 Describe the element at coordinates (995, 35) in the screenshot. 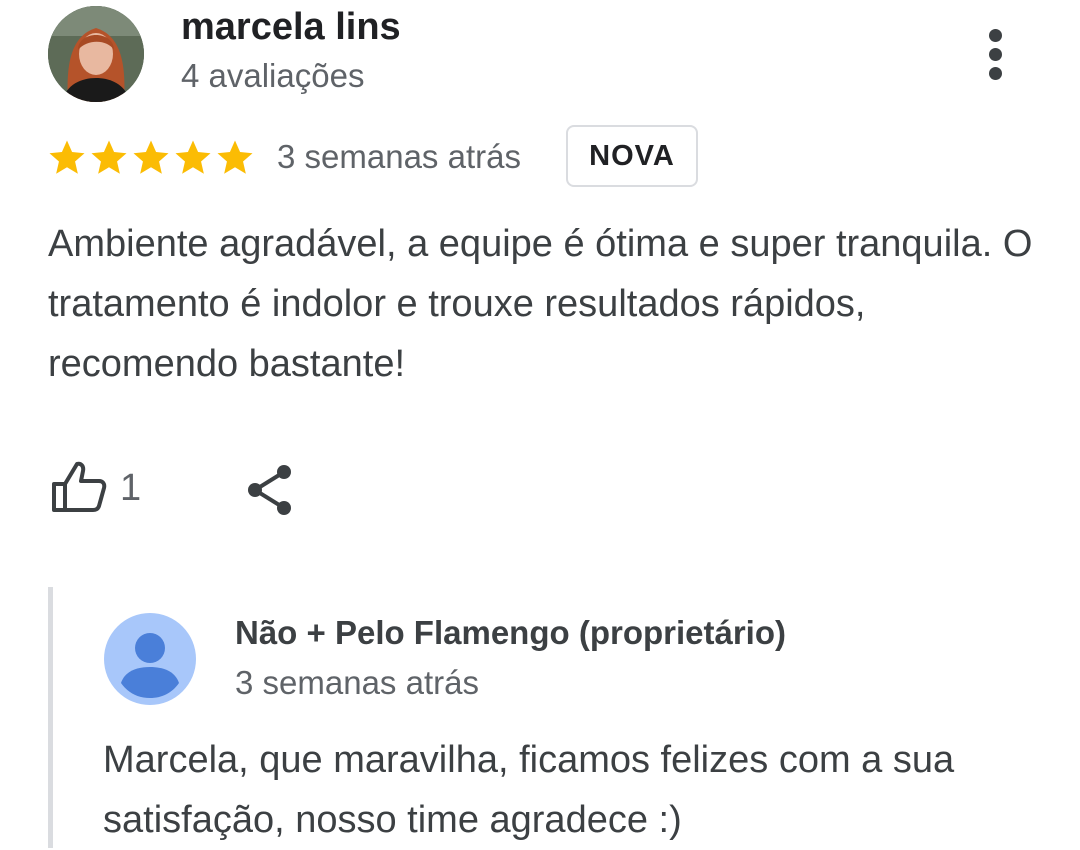

I see `more-vert-icon` at that location.